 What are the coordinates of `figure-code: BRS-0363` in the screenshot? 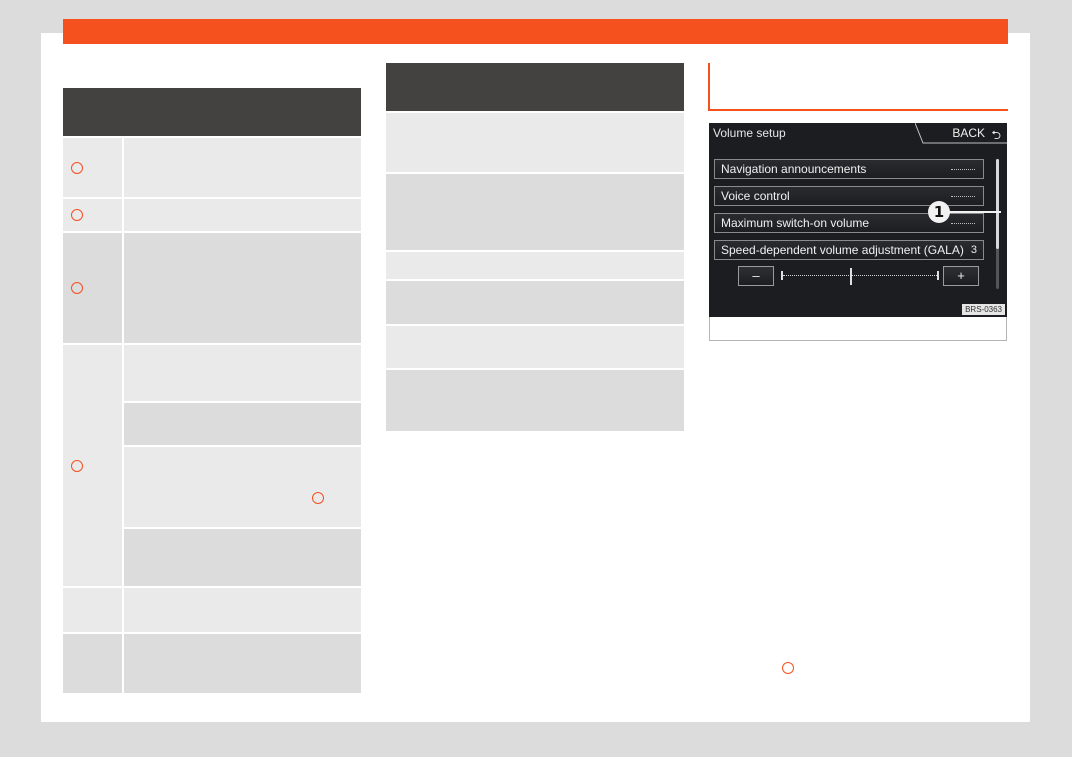 It's located at (983, 309).